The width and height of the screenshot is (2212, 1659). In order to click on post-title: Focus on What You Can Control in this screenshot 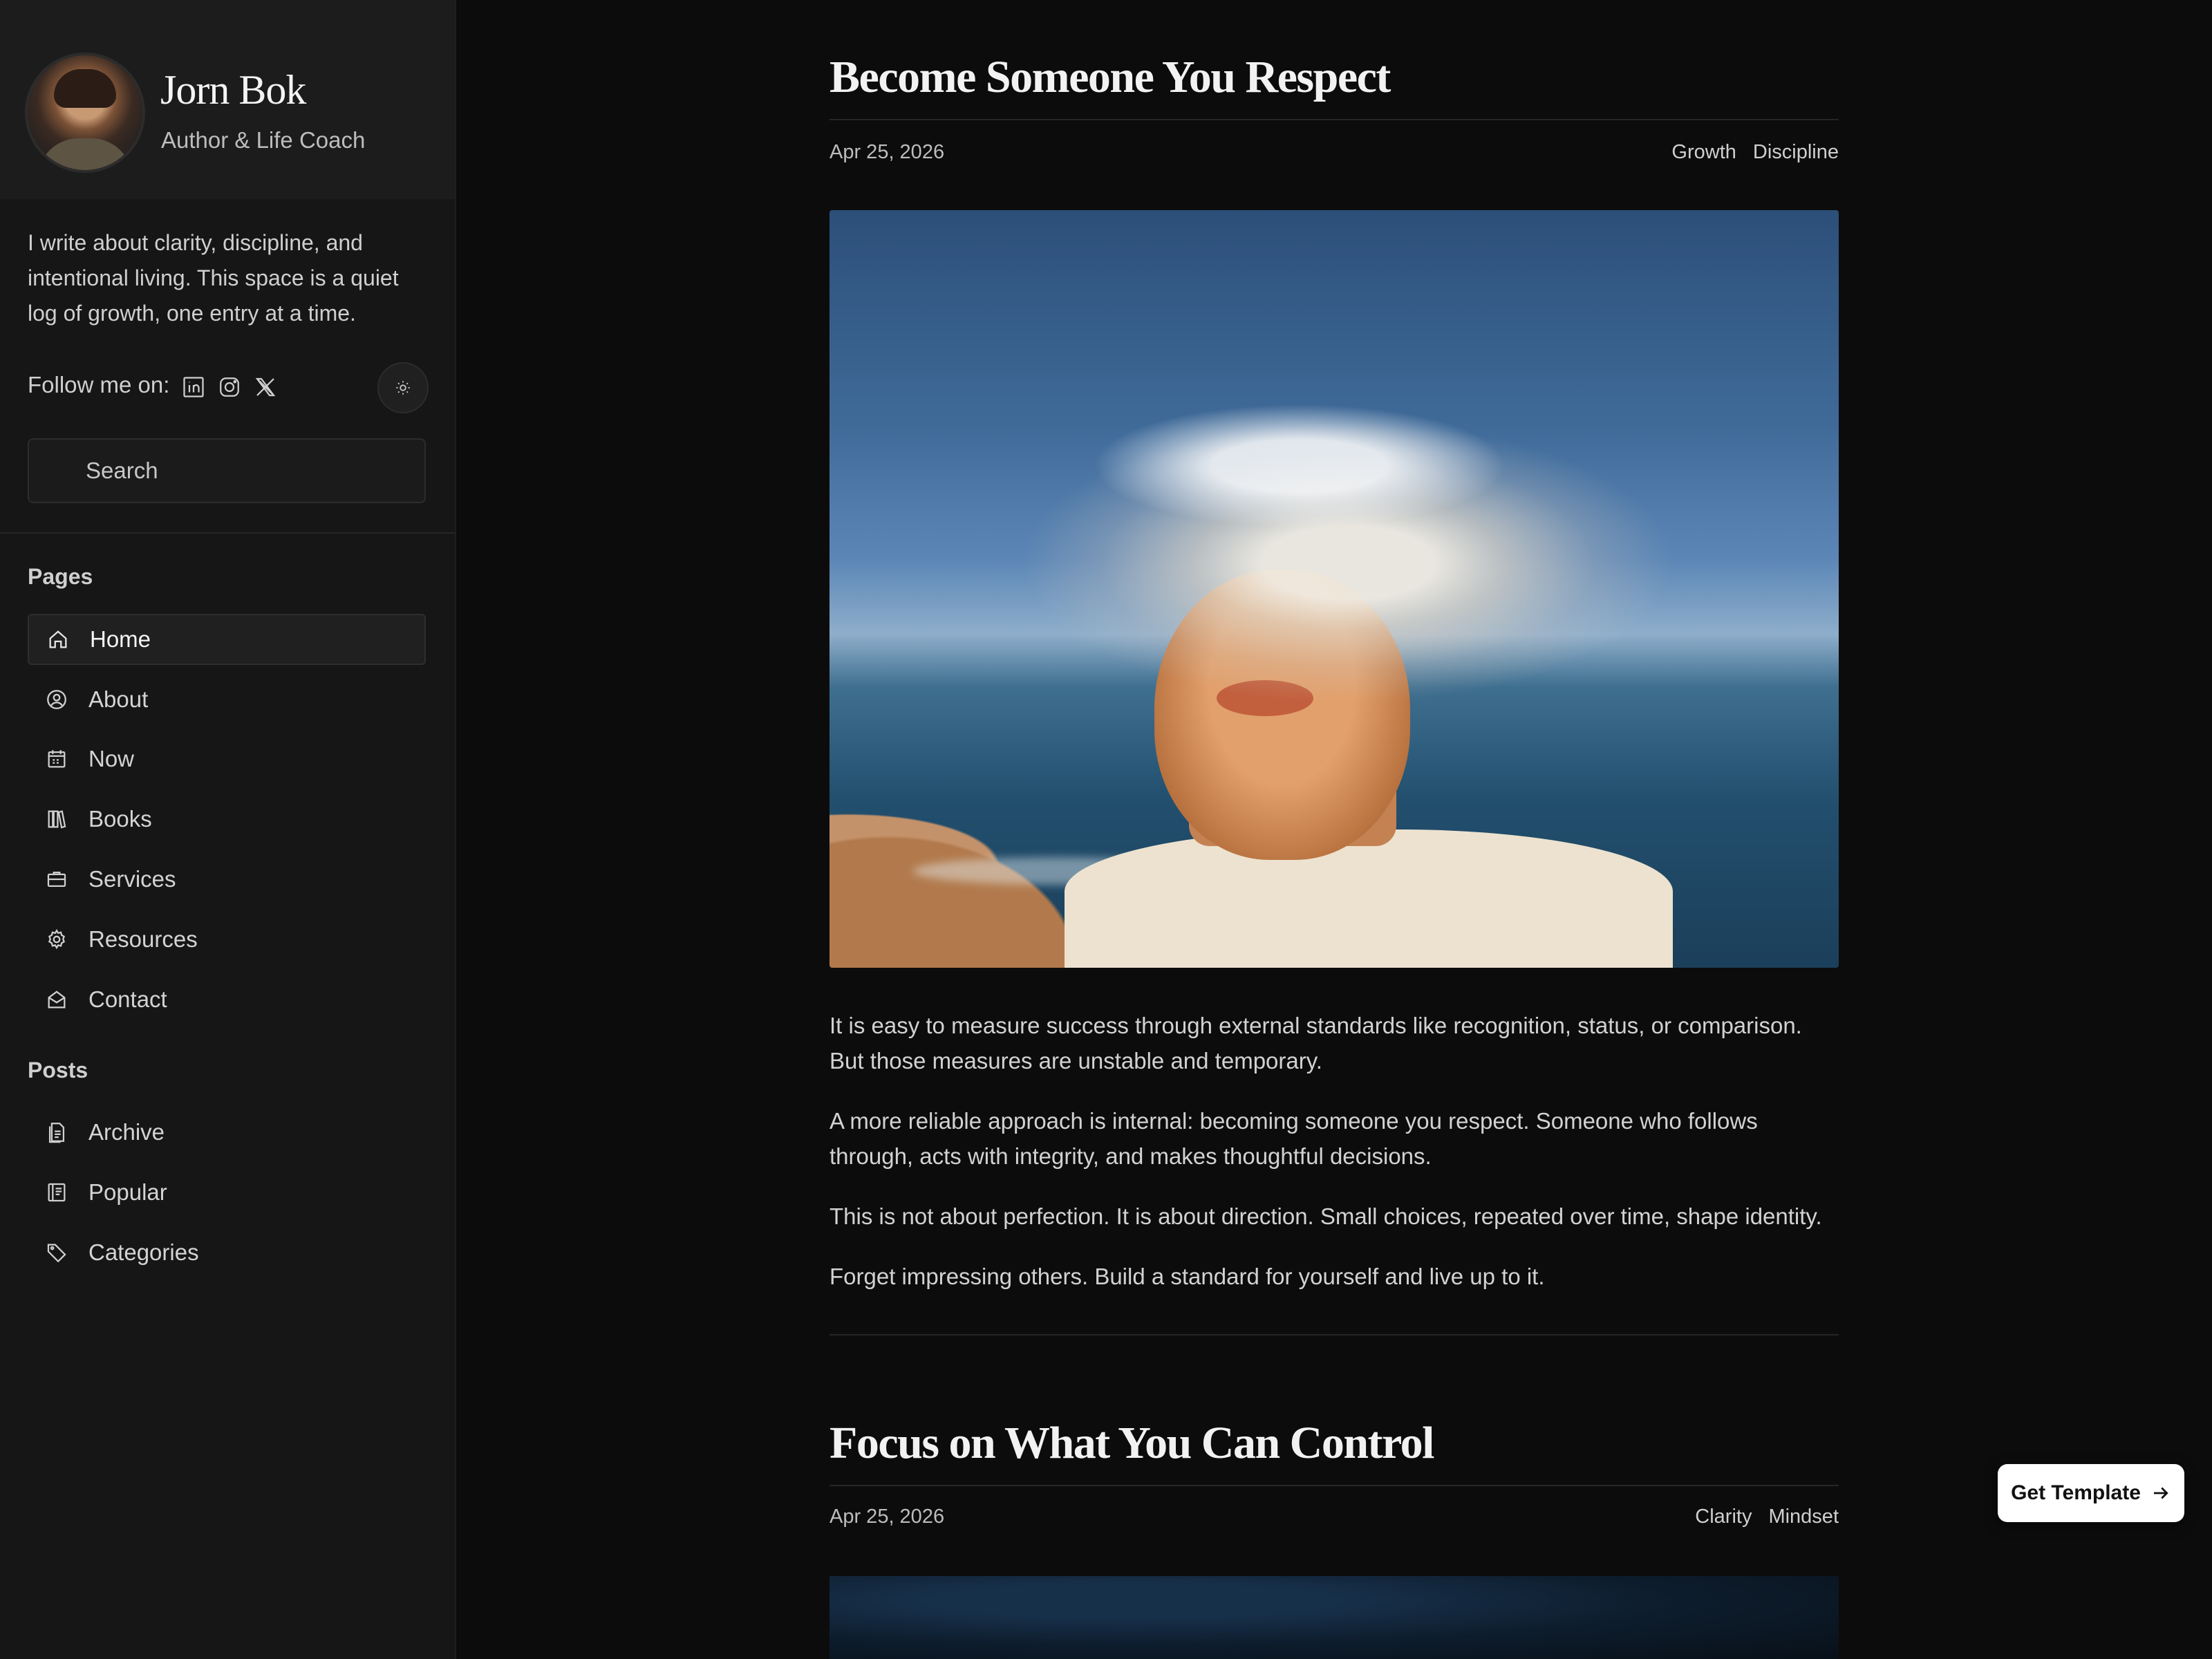, I will do `click(1132, 1443)`.